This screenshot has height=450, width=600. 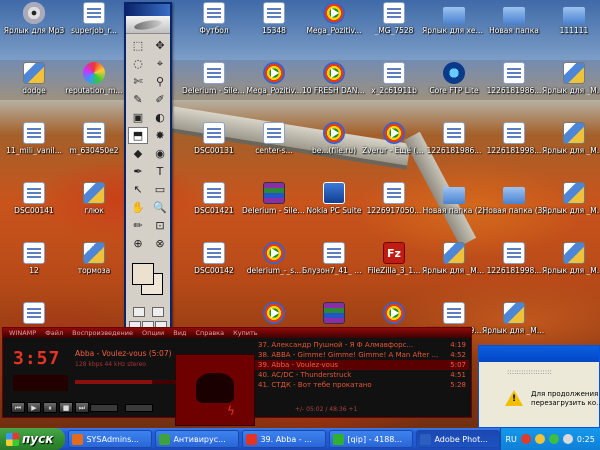 I want to click on start-button: пуск, so click(x=33, y=439).